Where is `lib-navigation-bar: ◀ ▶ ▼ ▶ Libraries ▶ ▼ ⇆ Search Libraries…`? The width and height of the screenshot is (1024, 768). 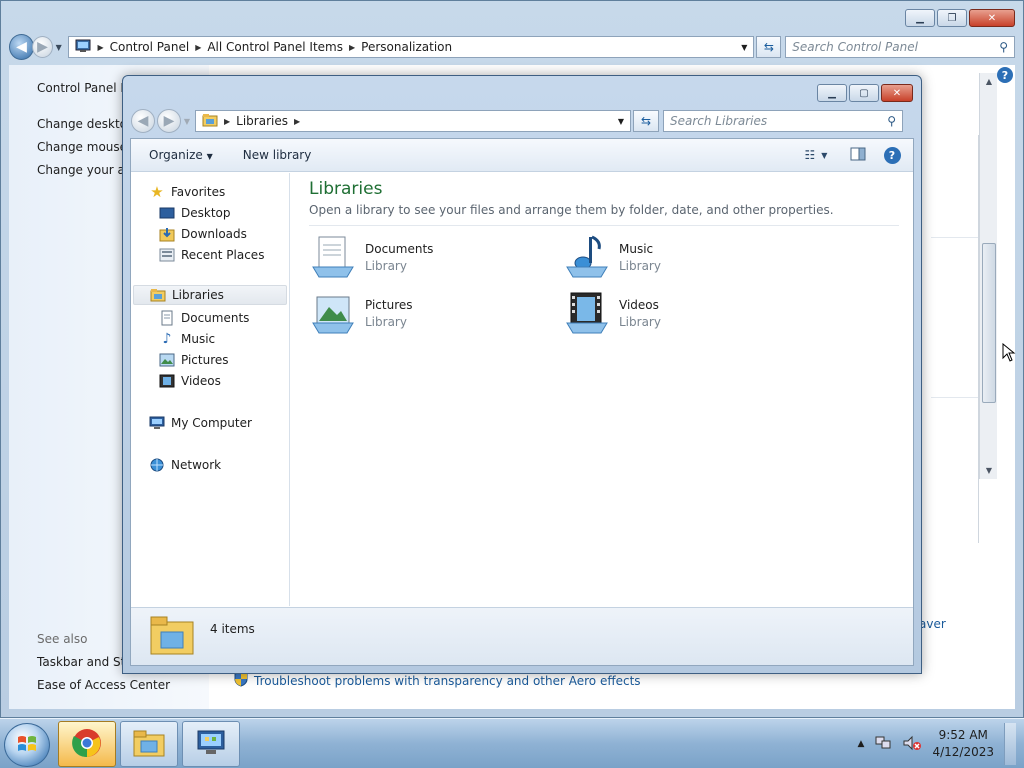 lib-navigation-bar: ◀ ▶ ▼ ▶ Libraries ▶ ▼ ⇆ Search Libraries… is located at coordinates (522, 121).